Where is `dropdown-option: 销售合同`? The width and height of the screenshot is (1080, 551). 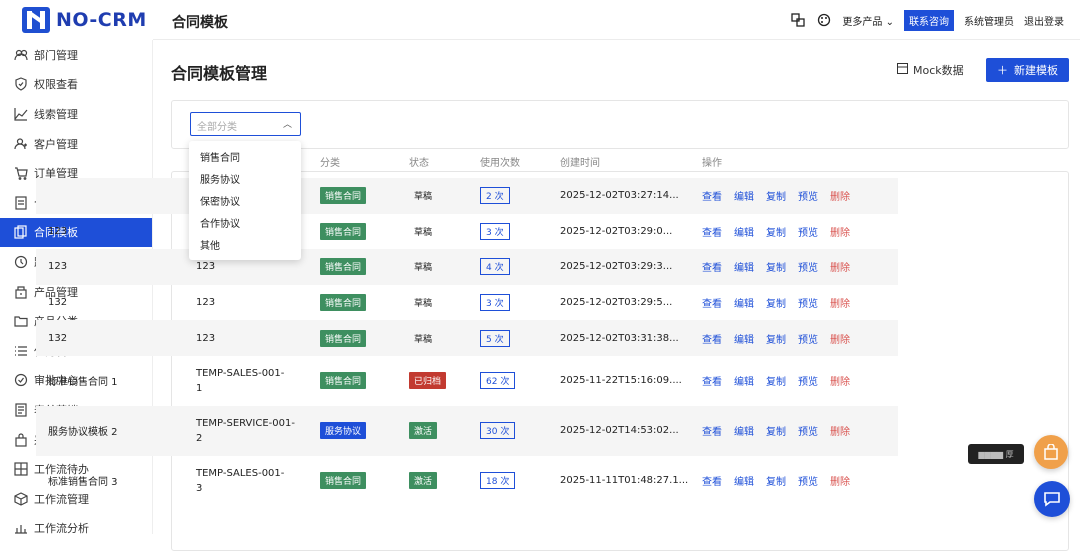
dropdown-option: 销售合同 is located at coordinates (245, 156).